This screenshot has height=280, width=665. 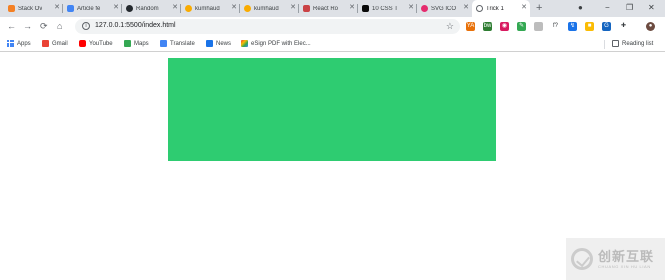 What do you see at coordinates (82, 43) in the screenshot?
I see `youtube-icon` at bounding box center [82, 43].